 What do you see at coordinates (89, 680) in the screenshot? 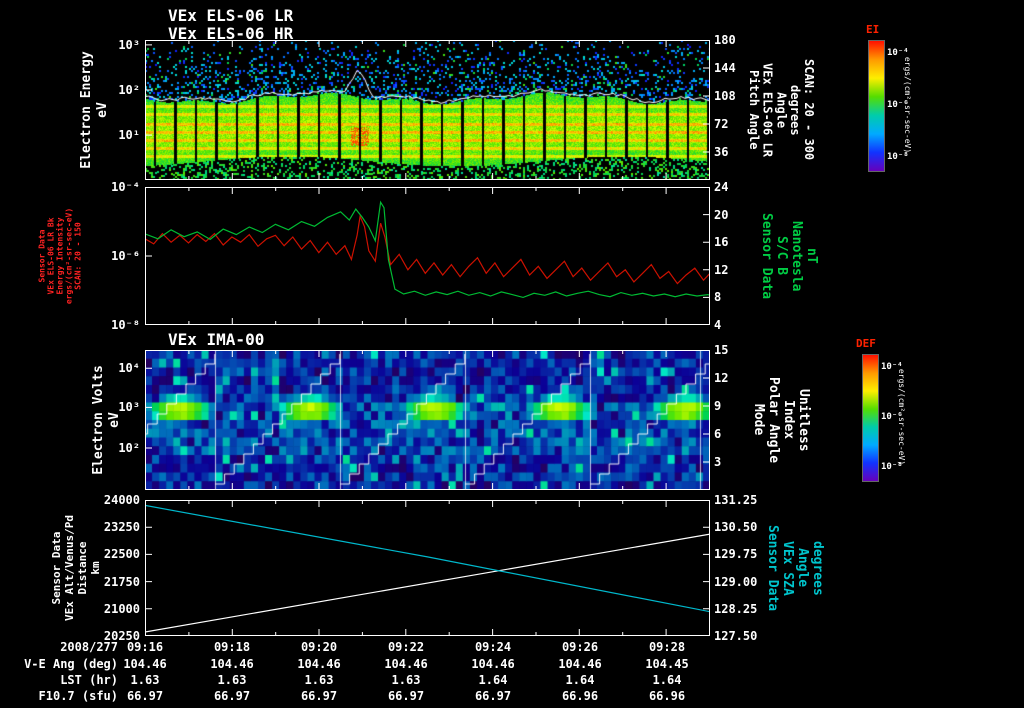
I see `table-row-label: LST (hr)` at bounding box center [89, 680].